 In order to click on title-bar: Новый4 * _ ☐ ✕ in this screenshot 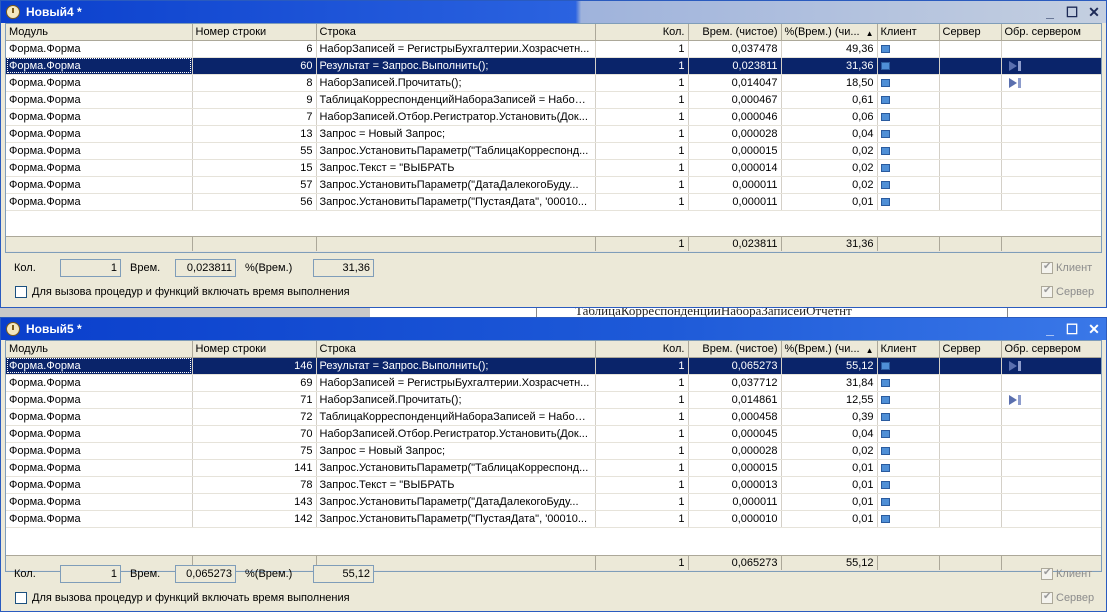, I will do `click(553, 12)`.